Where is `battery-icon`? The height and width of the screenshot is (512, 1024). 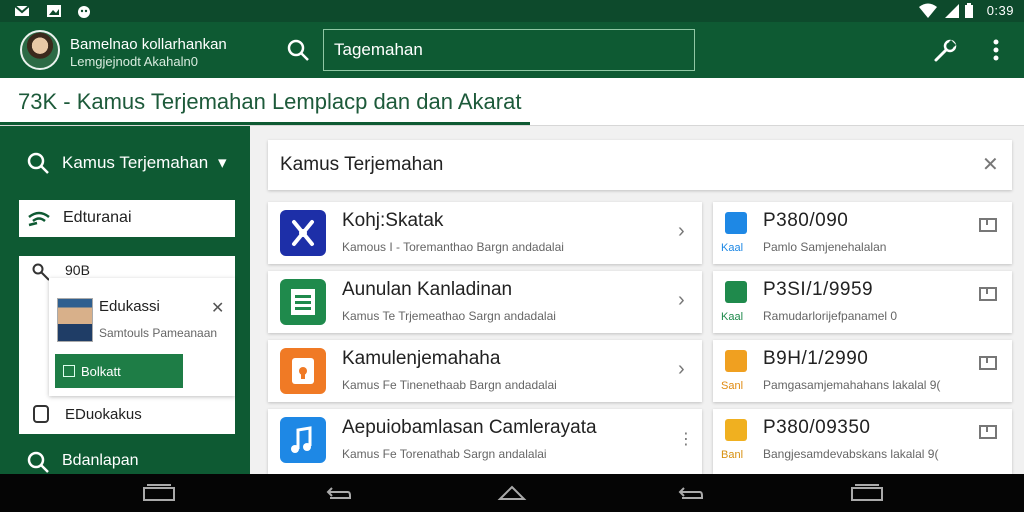
battery-icon is located at coordinates (969, 10).